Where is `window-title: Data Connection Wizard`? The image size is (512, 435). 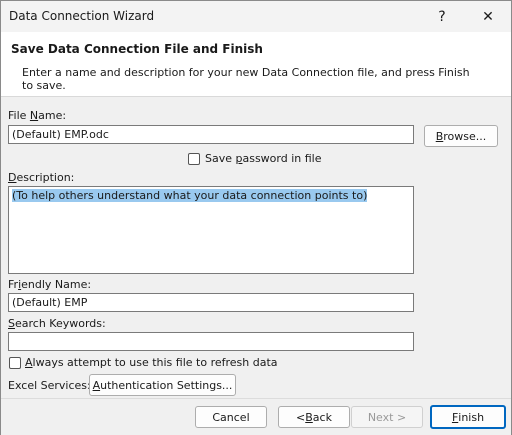
window-title: Data Connection Wizard is located at coordinates (82, 16).